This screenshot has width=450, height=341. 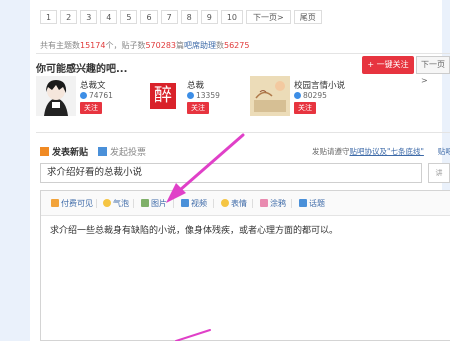 I want to click on annotation-arrow-line-lower, so click(x=193, y=335).